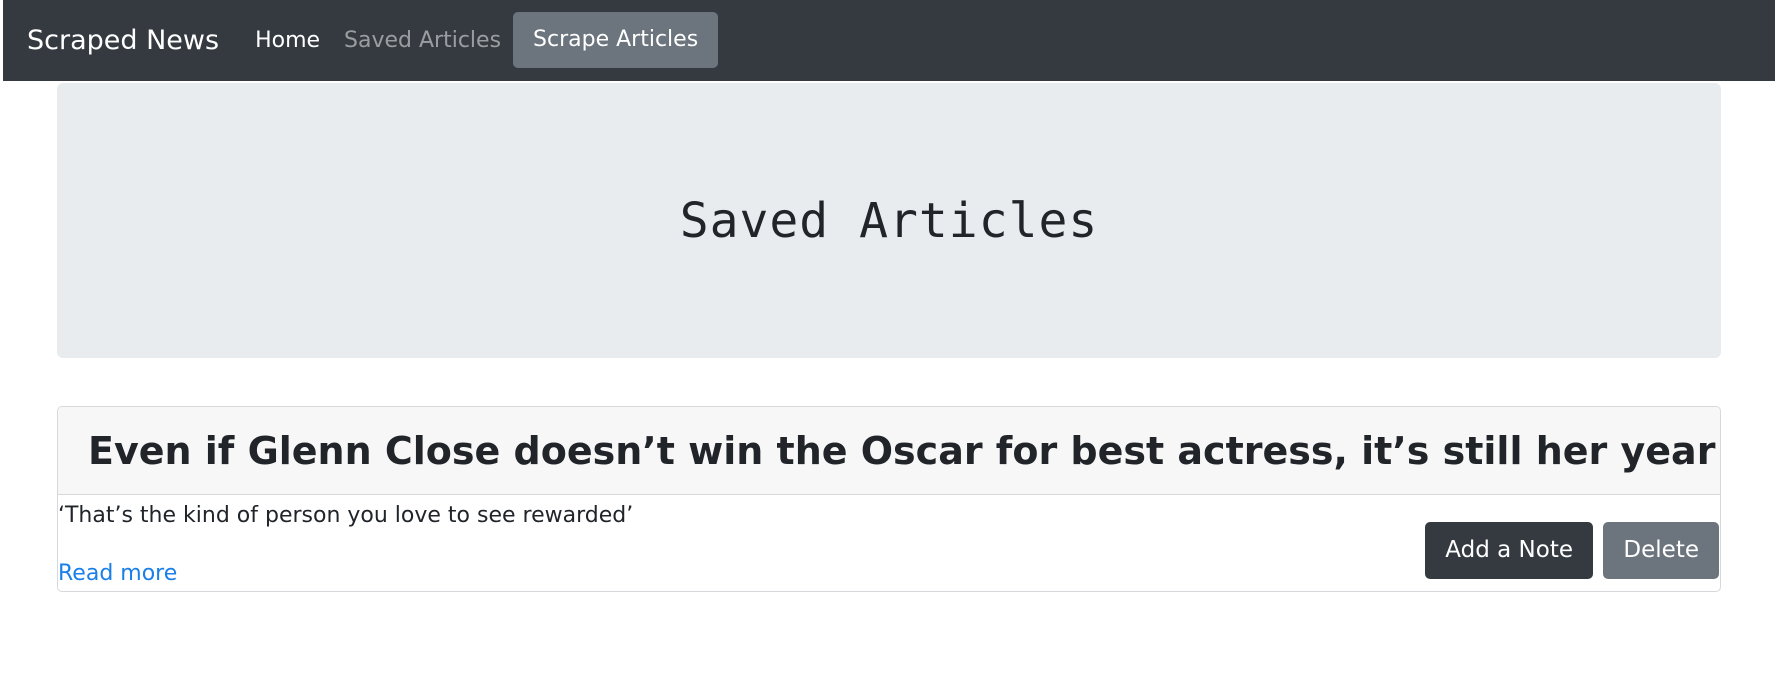 Image resolution: width=1778 pixels, height=676 pixels. What do you see at coordinates (1661, 550) in the screenshot?
I see `delete-button: Delete` at bounding box center [1661, 550].